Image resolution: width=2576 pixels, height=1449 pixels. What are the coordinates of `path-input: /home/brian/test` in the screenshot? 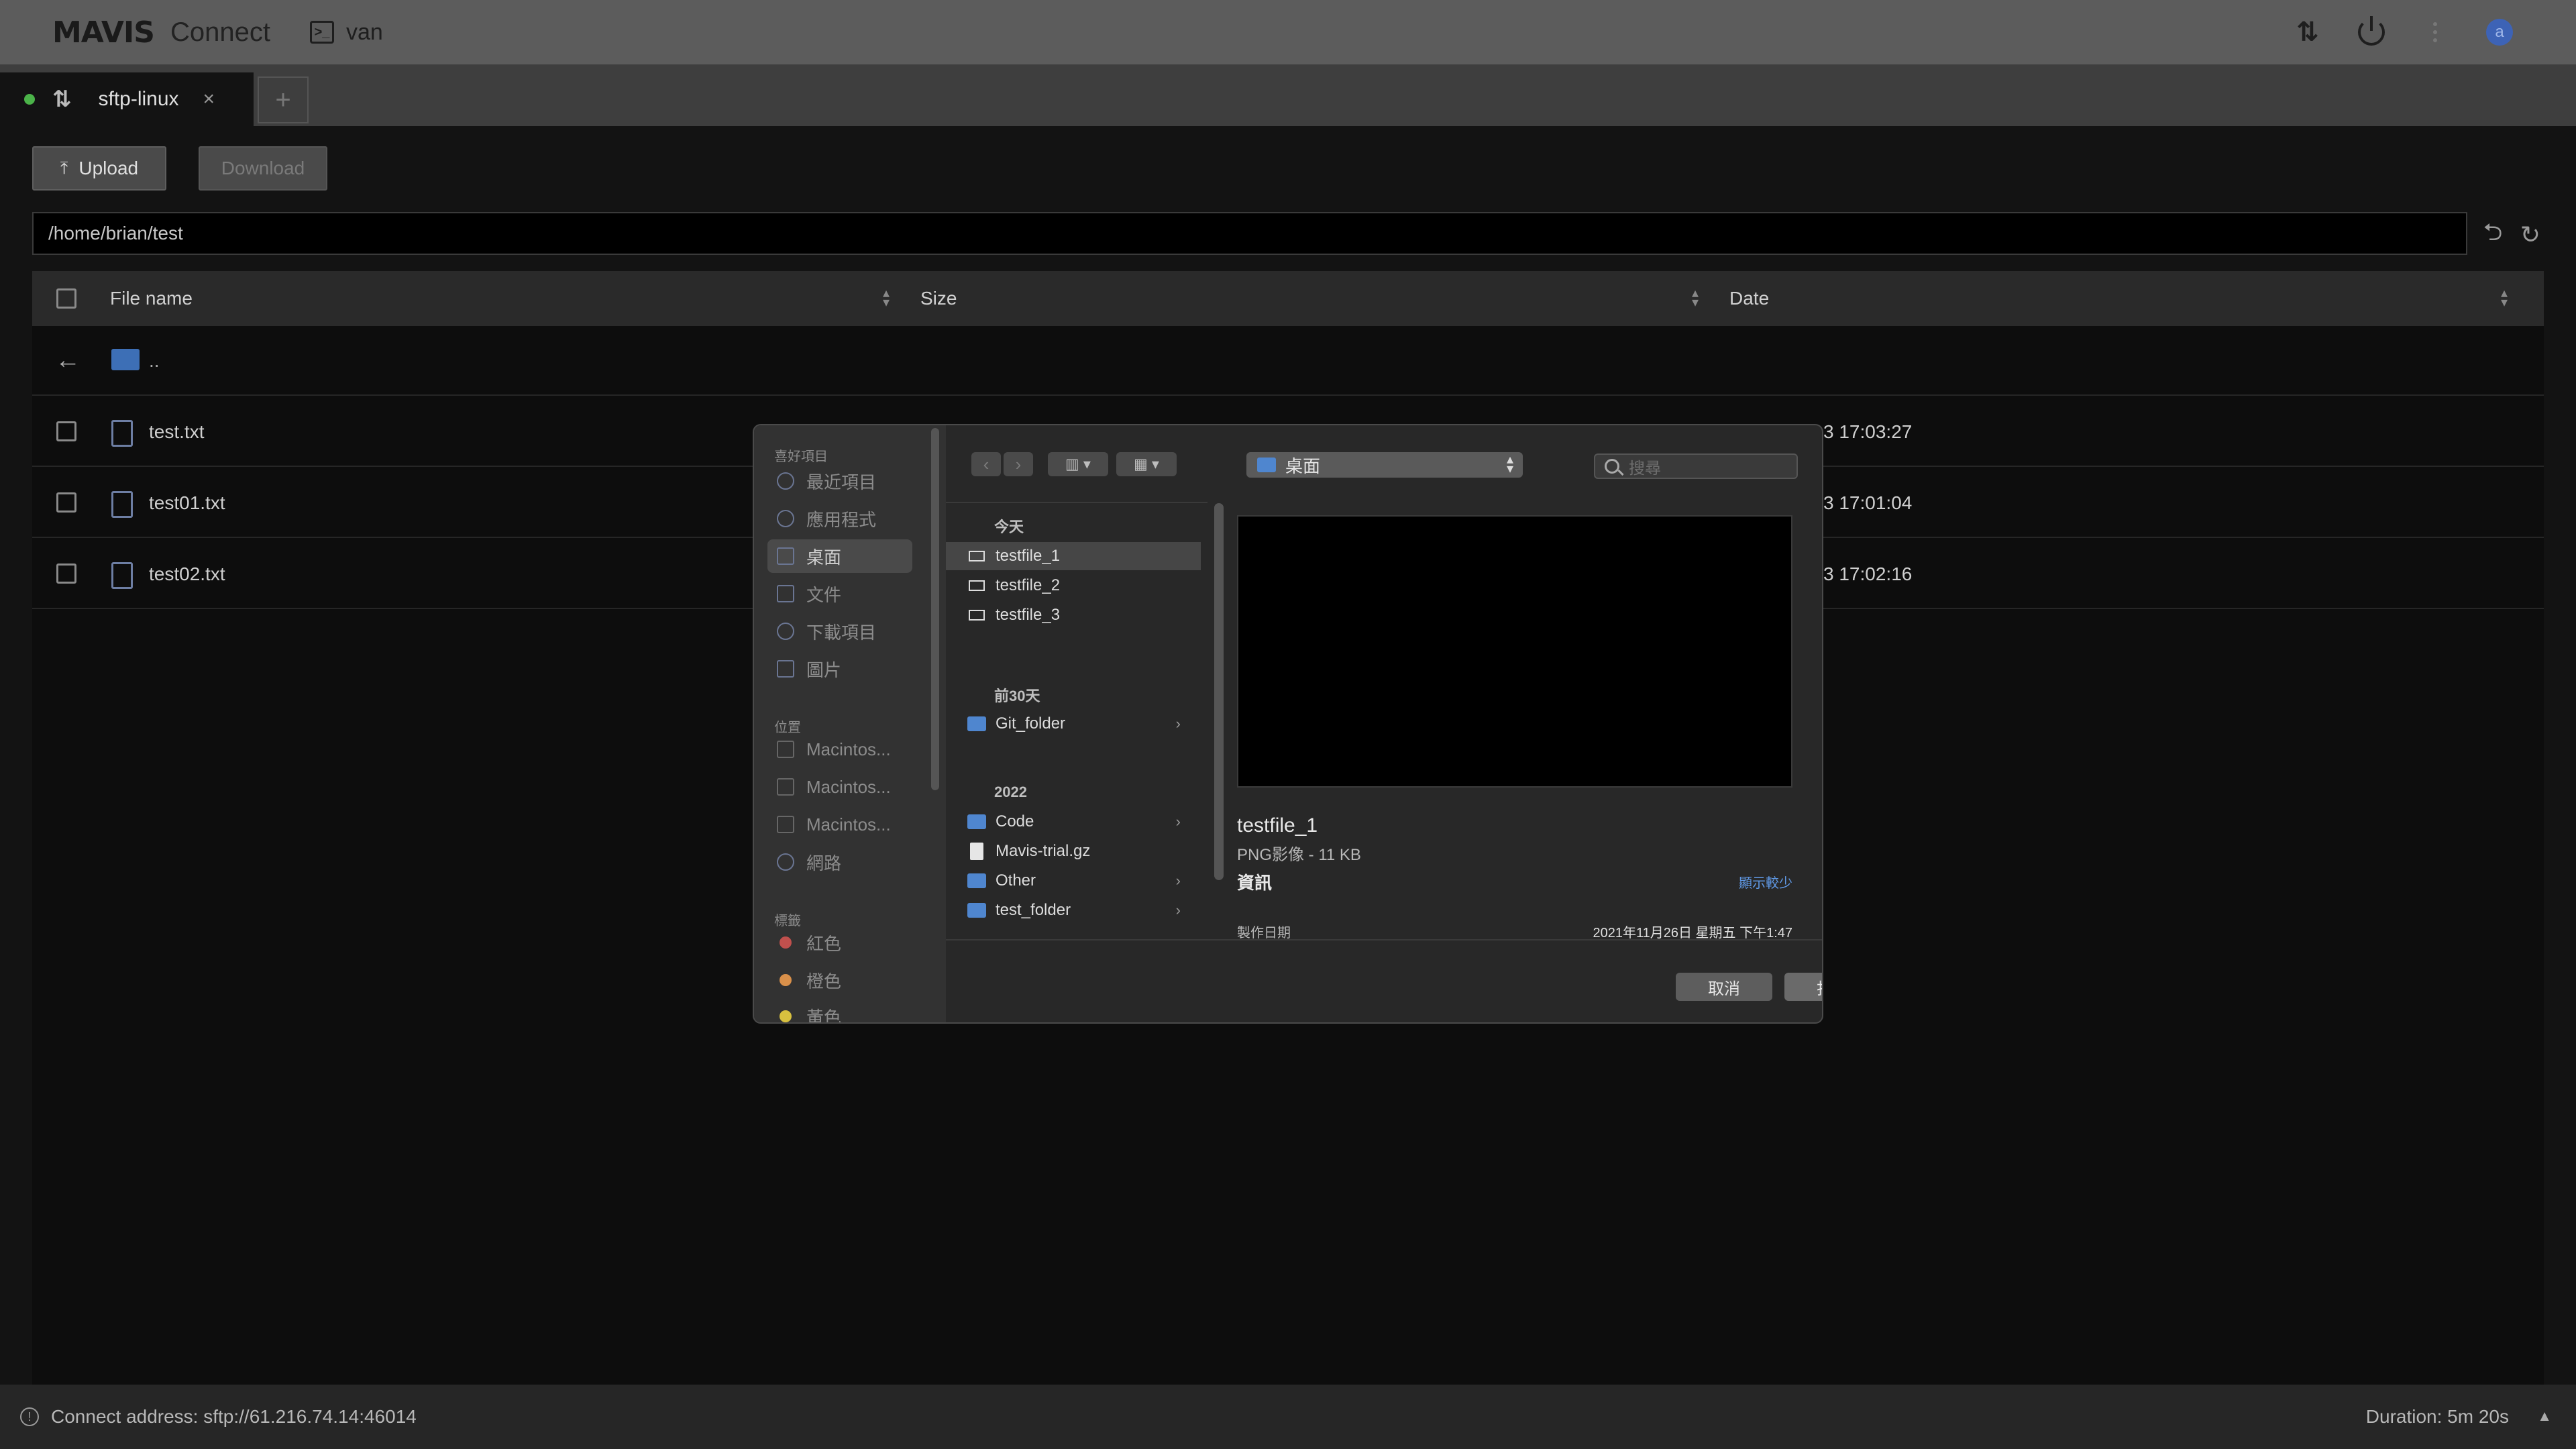 It's located at (1249, 233).